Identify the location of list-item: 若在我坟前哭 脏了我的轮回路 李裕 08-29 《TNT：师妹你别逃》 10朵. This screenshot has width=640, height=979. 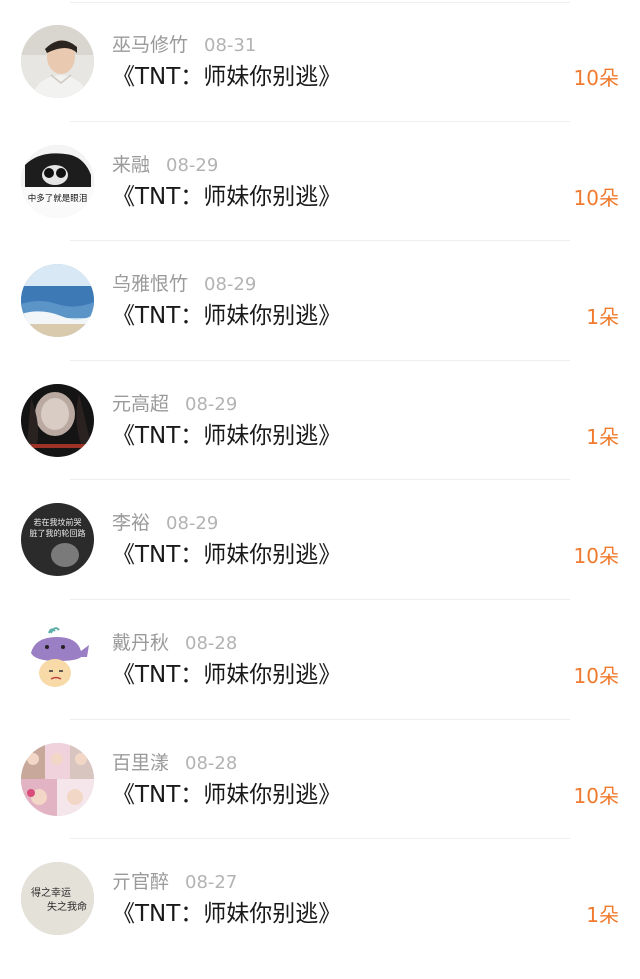
(320, 540).